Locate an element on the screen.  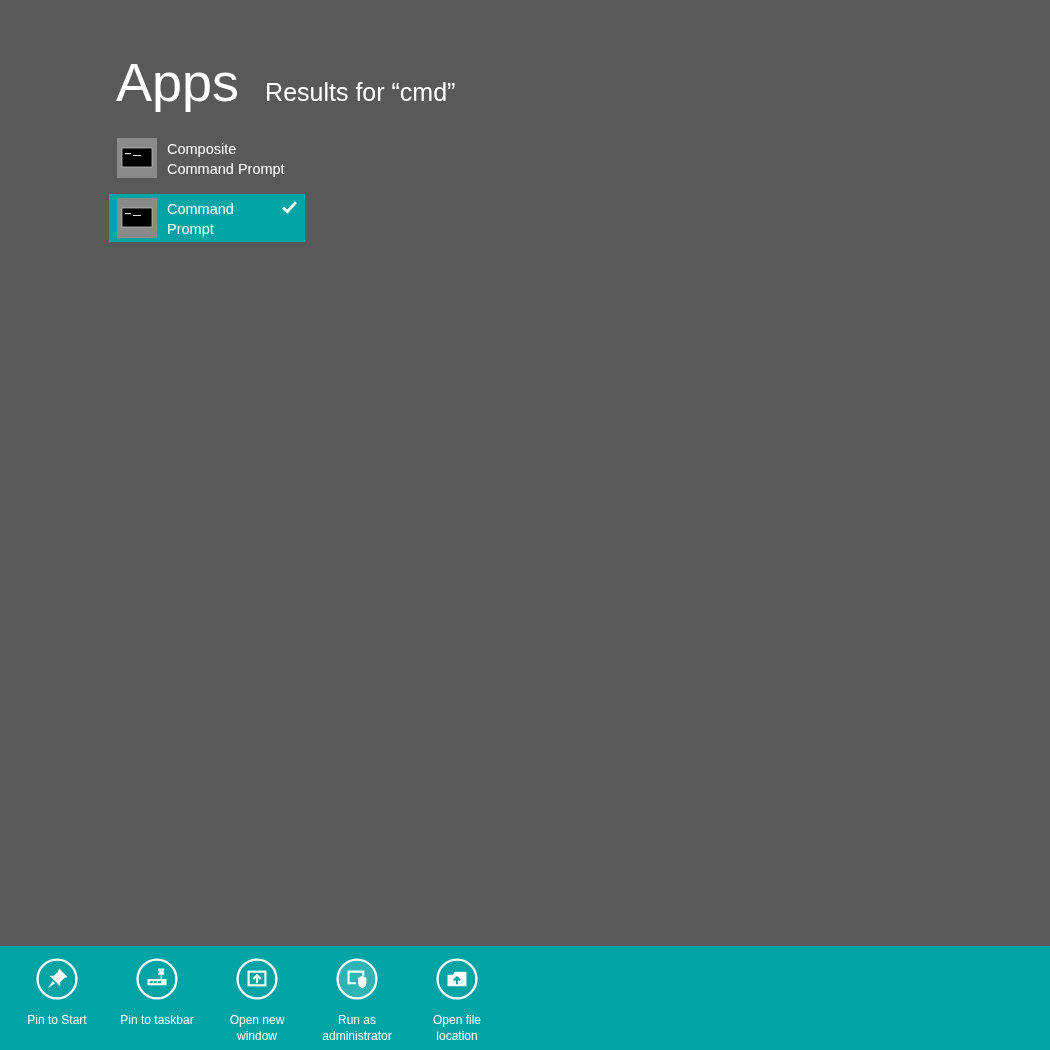
app-bar-command: Open file location is located at coordinates (457, 1004).